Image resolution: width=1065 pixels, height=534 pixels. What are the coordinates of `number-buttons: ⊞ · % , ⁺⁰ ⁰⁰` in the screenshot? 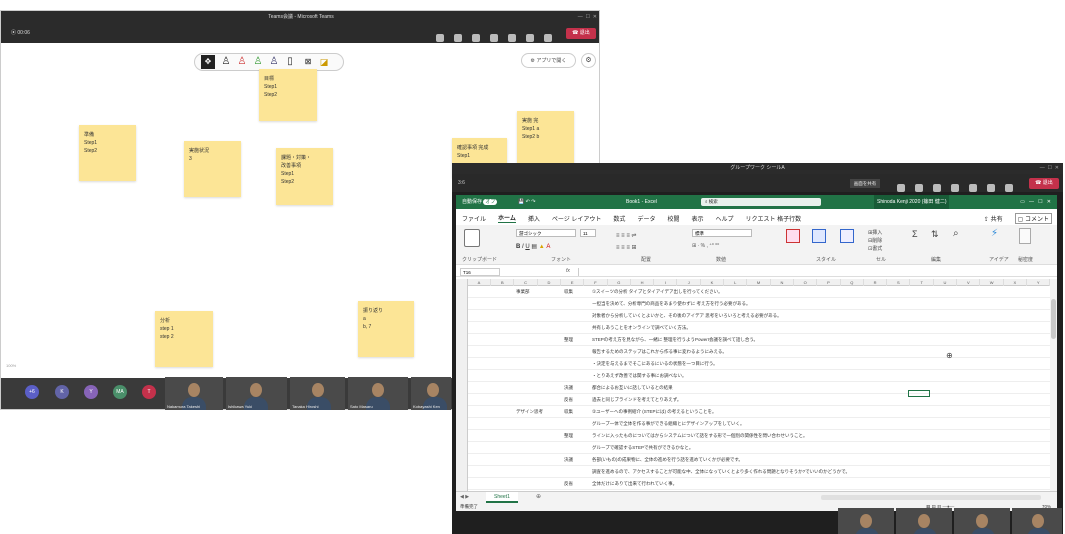 It's located at (705, 246).